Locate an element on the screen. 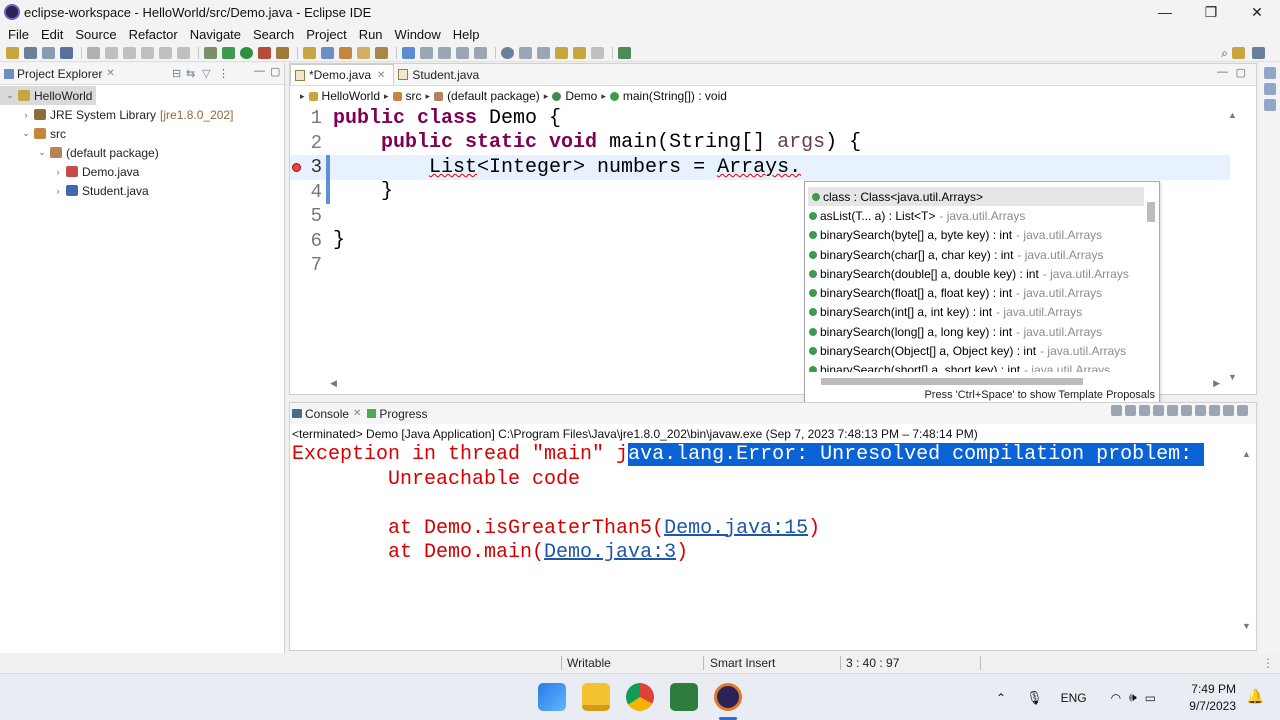 The height and width of the screenshot is (720, 1280). breadcrumb-project: HelloWorld is located at coordinates (351, 96).